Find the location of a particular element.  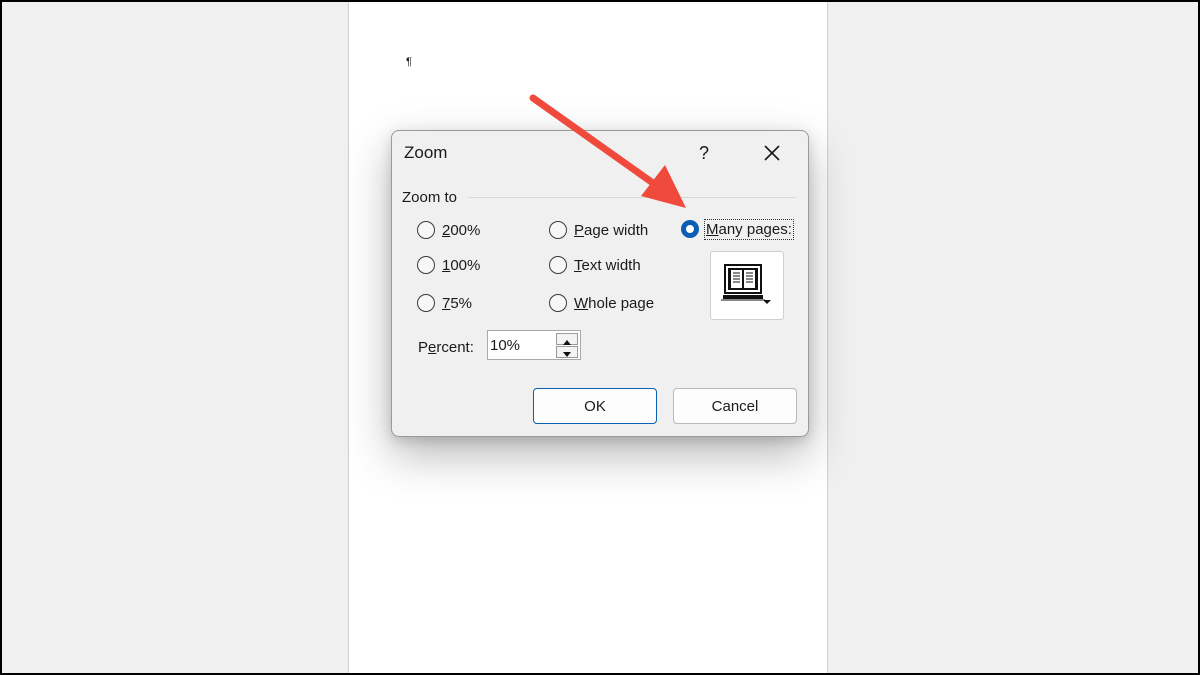

radio-label-100: 100% is located at coordinates (461, 265).